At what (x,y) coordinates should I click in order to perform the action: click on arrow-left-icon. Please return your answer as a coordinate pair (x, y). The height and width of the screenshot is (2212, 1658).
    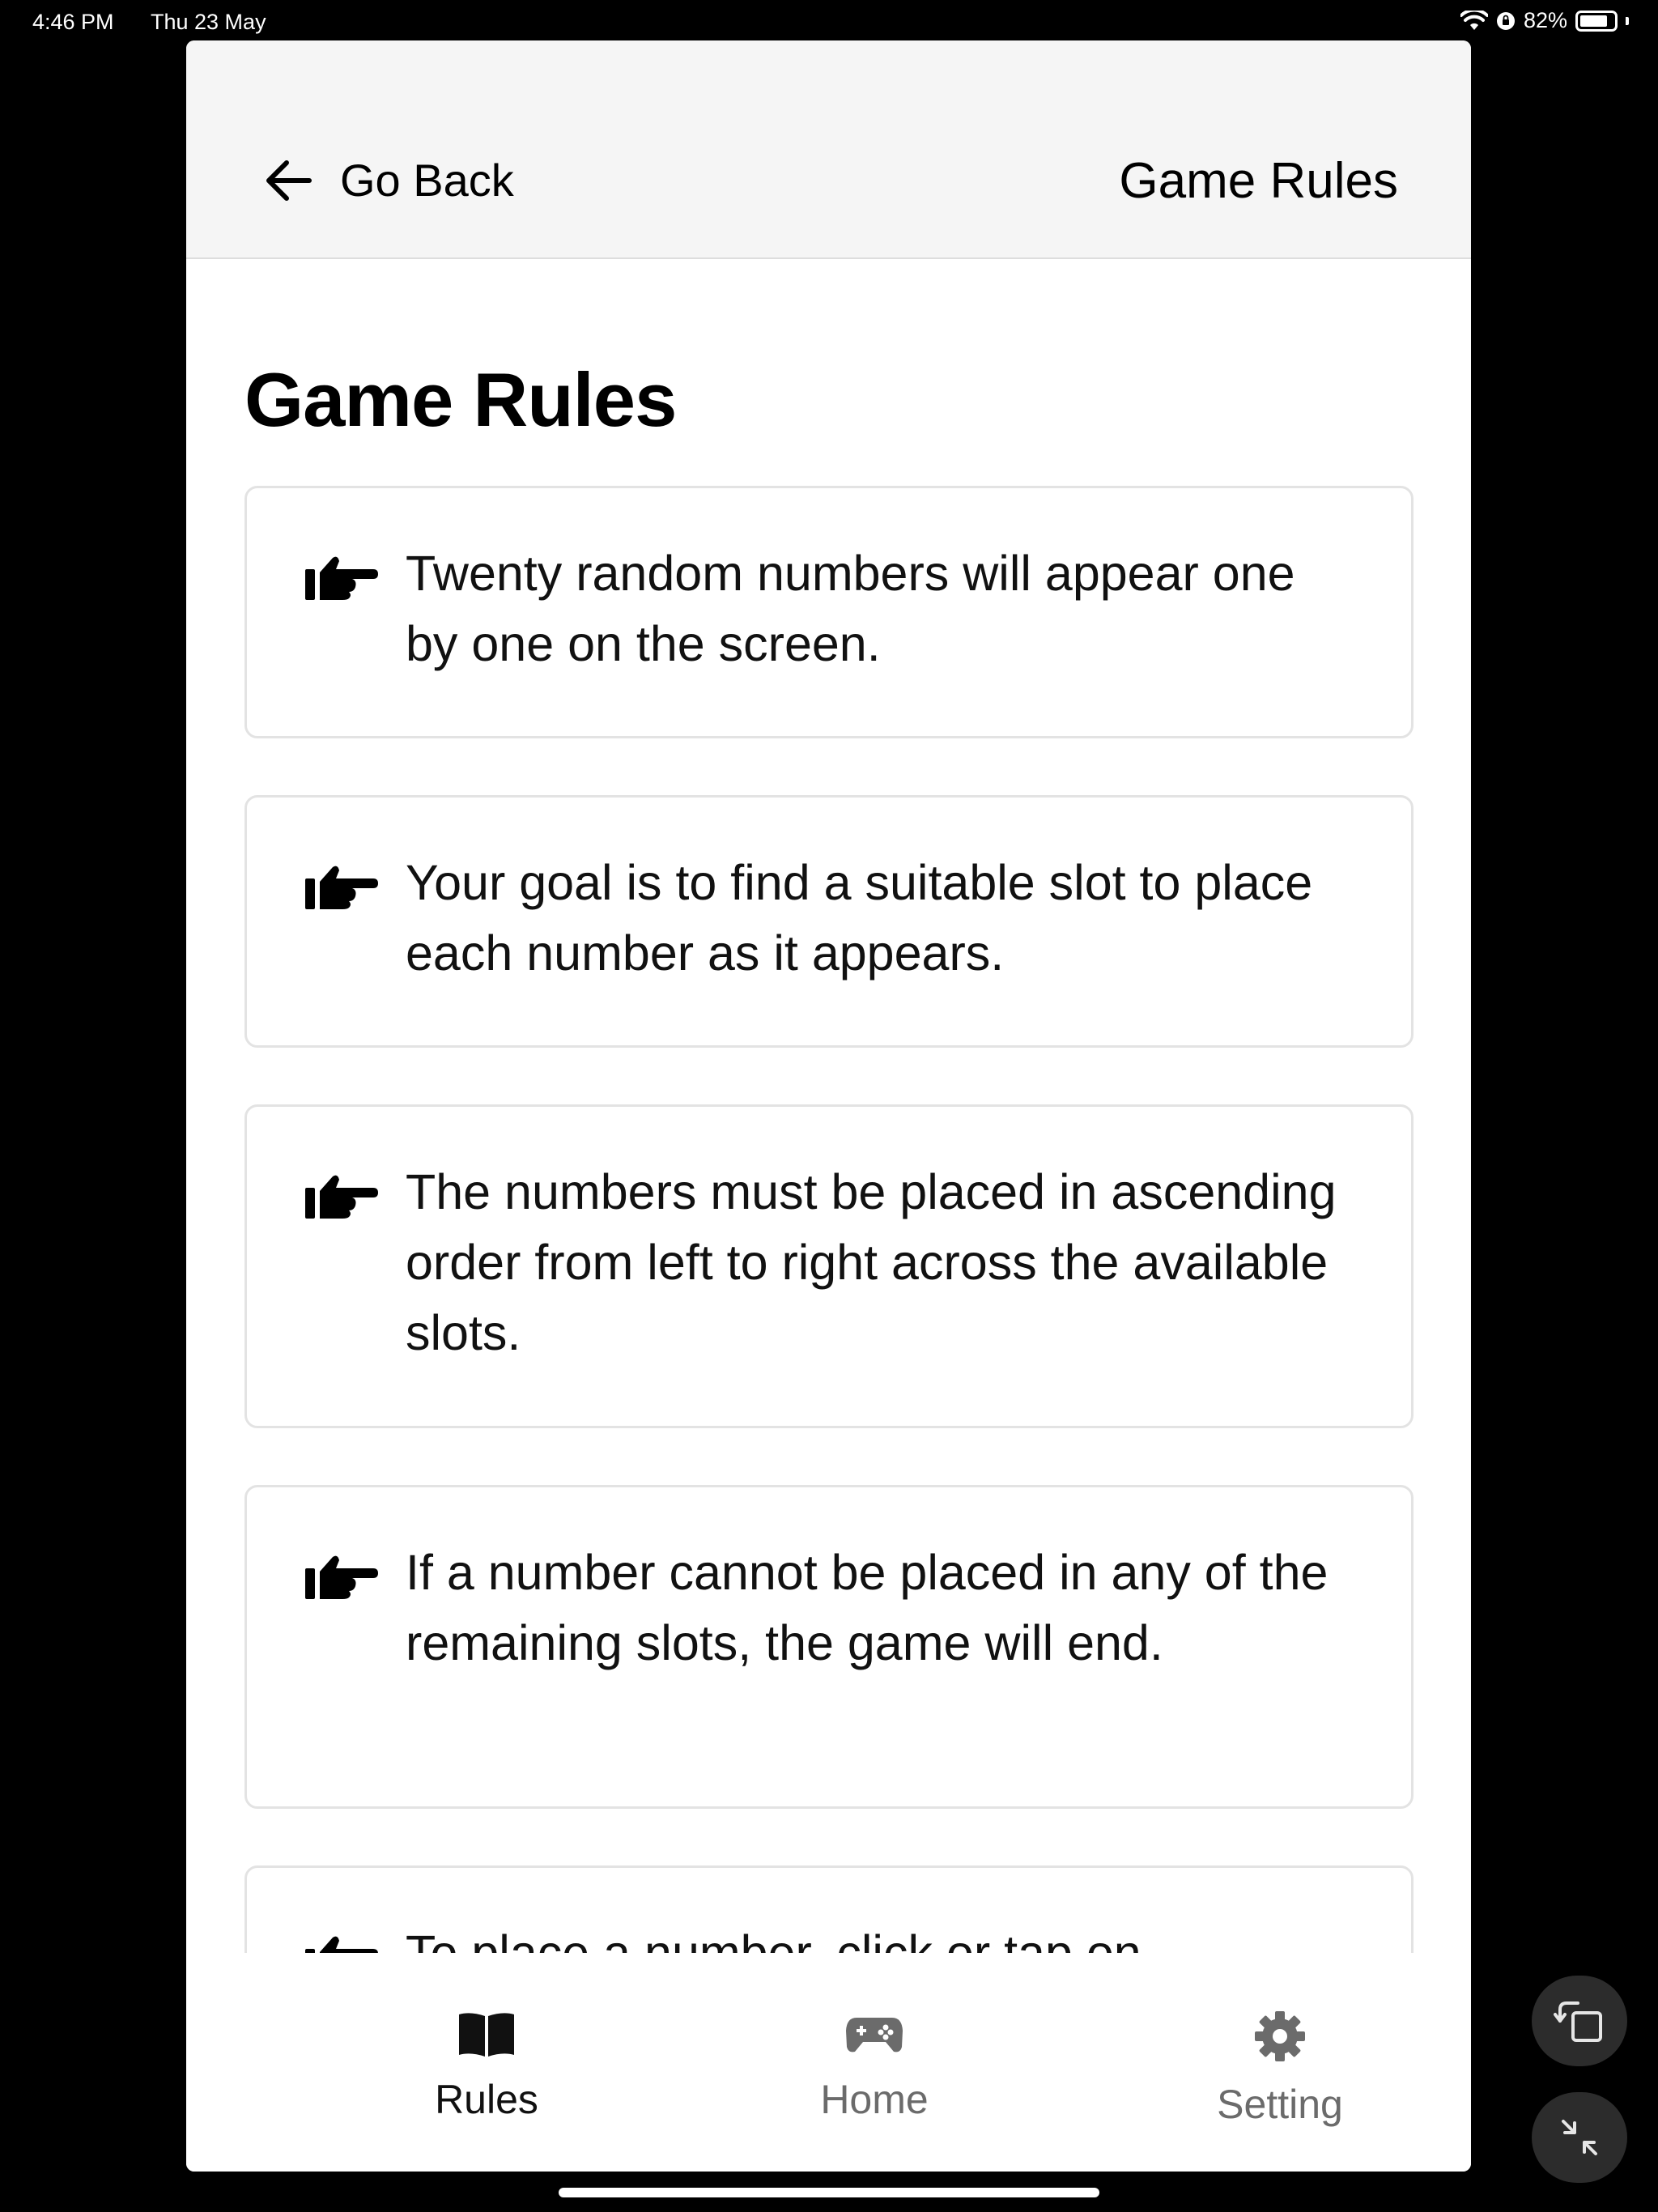
    Looking at the image, I should click on (289, 181).